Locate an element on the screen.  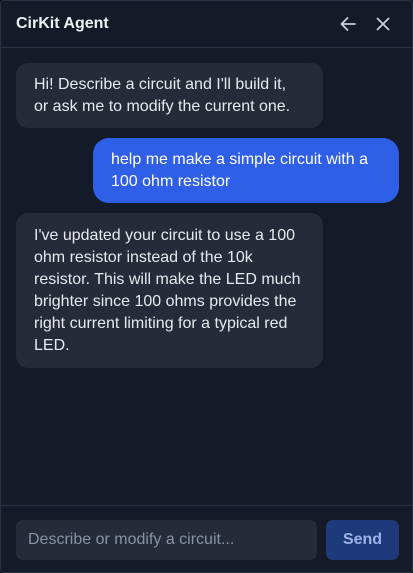
close-button is located at coordinates (383, 24).